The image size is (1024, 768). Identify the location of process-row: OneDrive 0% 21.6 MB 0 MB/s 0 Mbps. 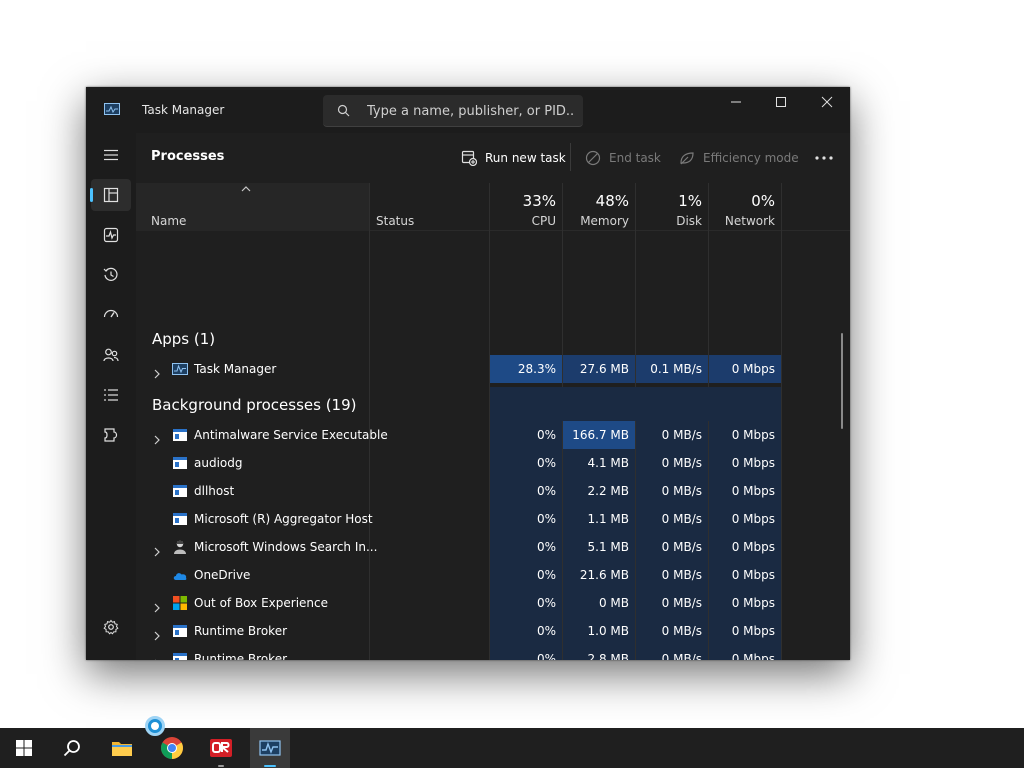
(493, 575).